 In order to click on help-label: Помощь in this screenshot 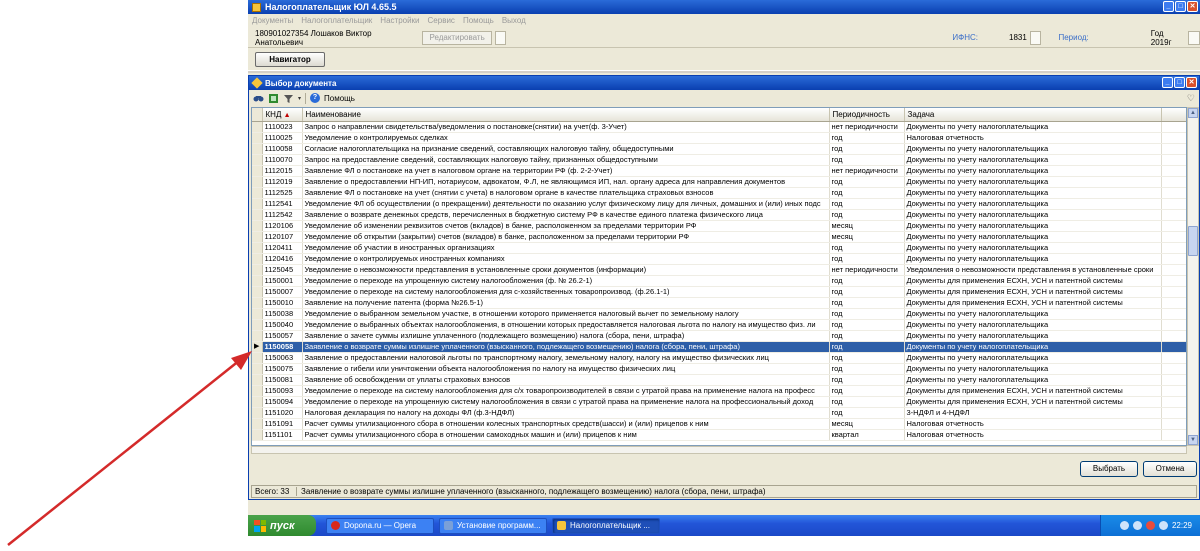, I will do `click(339, 98)`.